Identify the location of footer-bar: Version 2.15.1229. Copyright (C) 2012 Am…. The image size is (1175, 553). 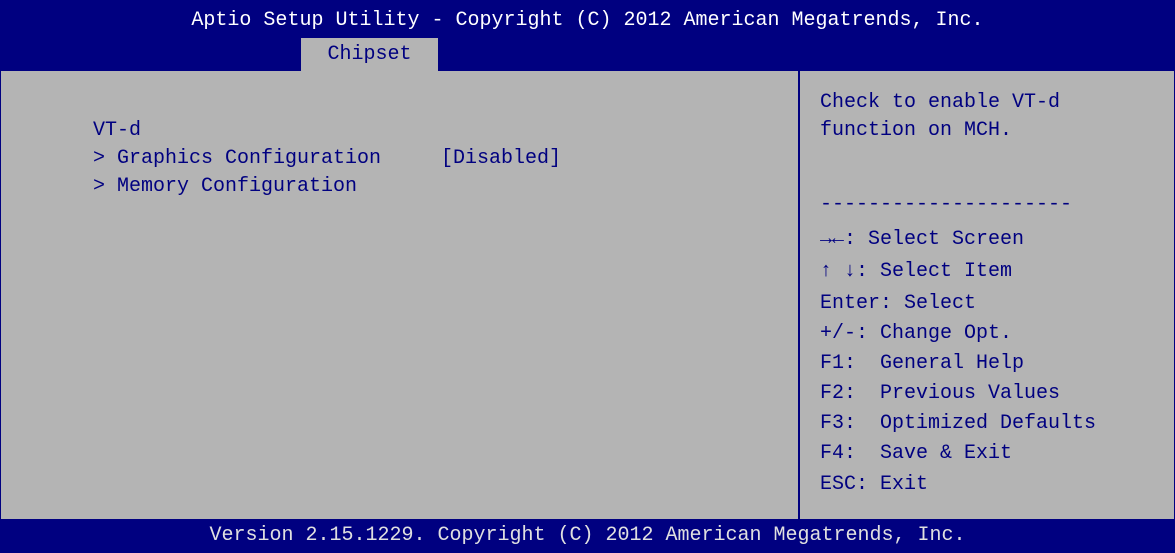
(587, 535).